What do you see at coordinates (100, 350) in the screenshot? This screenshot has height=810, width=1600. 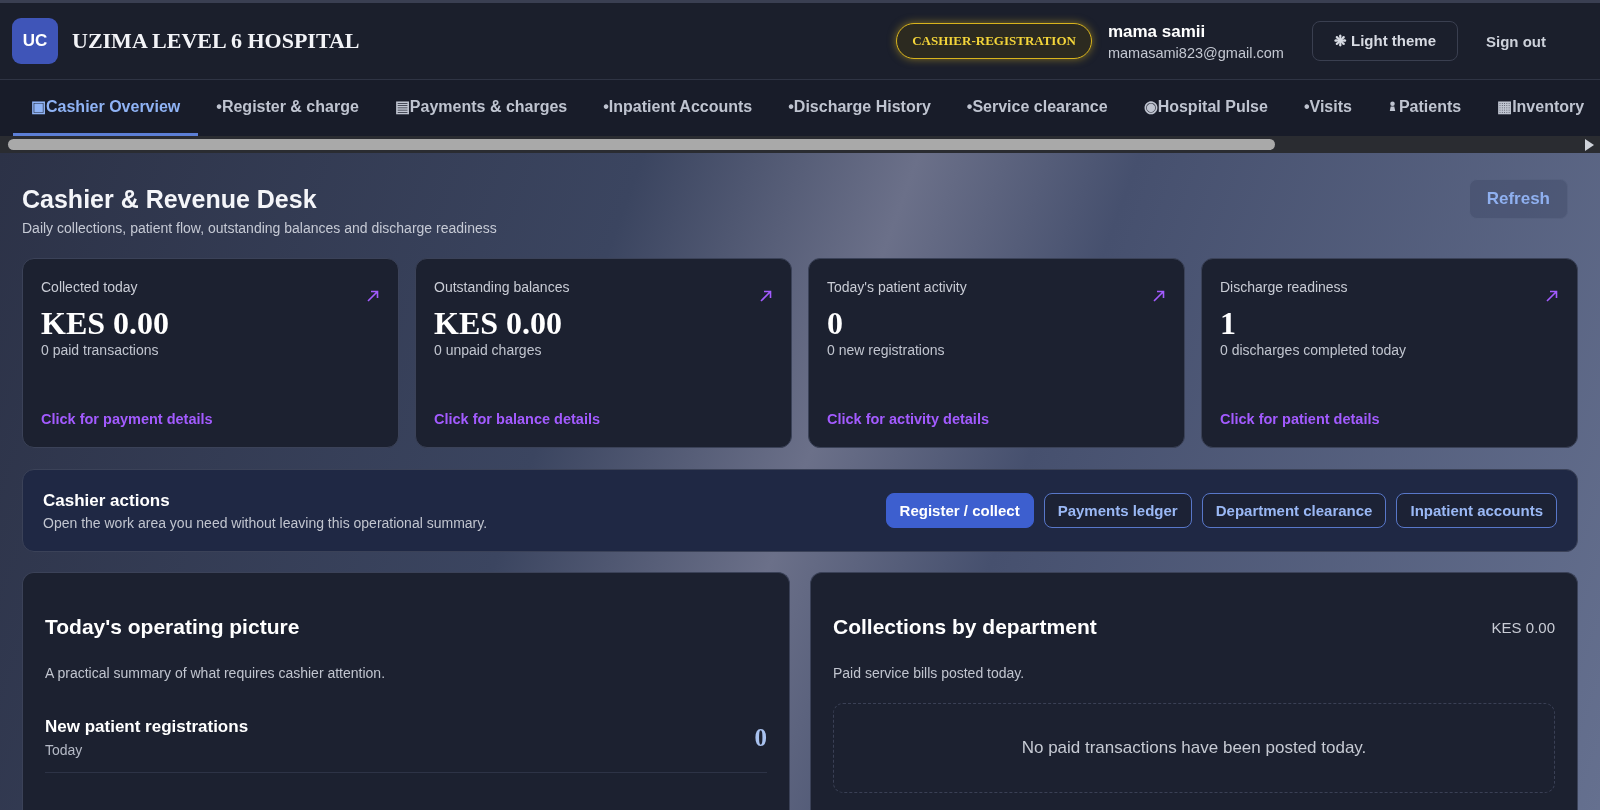 I see `stat-note: 0 paid transactions` at bounding box center [100, 350].